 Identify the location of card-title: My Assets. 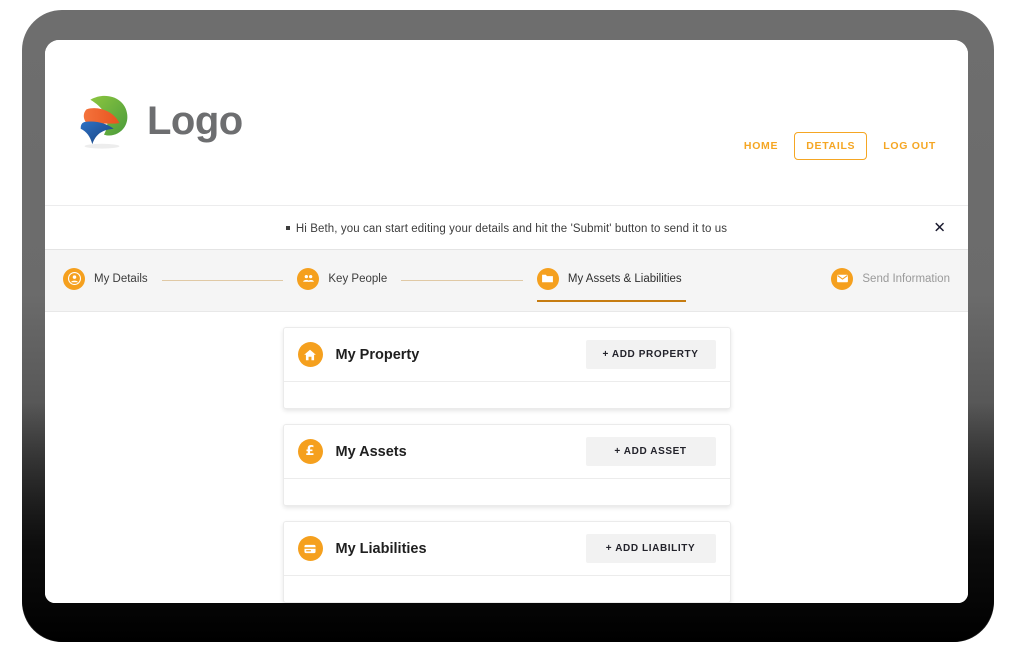
(371, 451).